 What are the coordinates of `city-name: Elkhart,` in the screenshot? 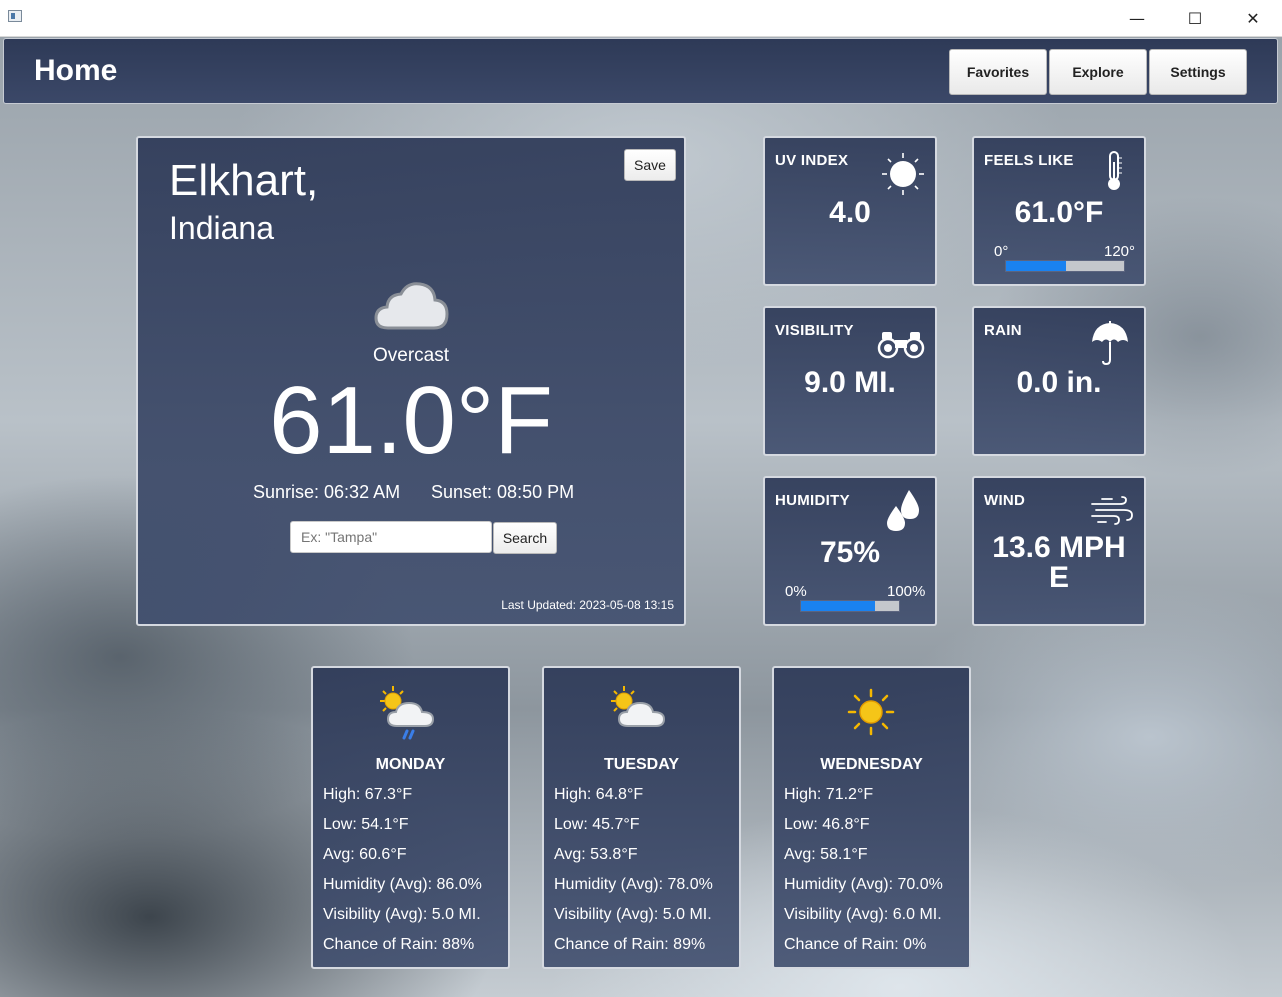 It's located at (244, 180).